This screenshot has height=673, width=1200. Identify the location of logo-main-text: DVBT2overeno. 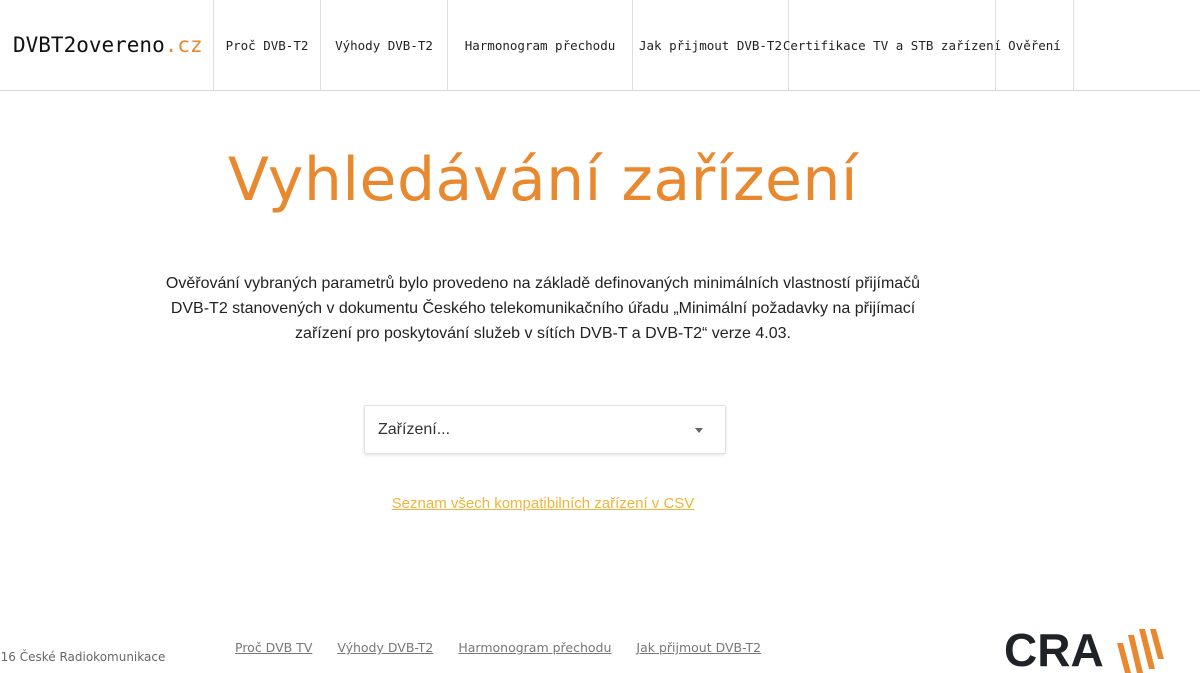
(89, 45).